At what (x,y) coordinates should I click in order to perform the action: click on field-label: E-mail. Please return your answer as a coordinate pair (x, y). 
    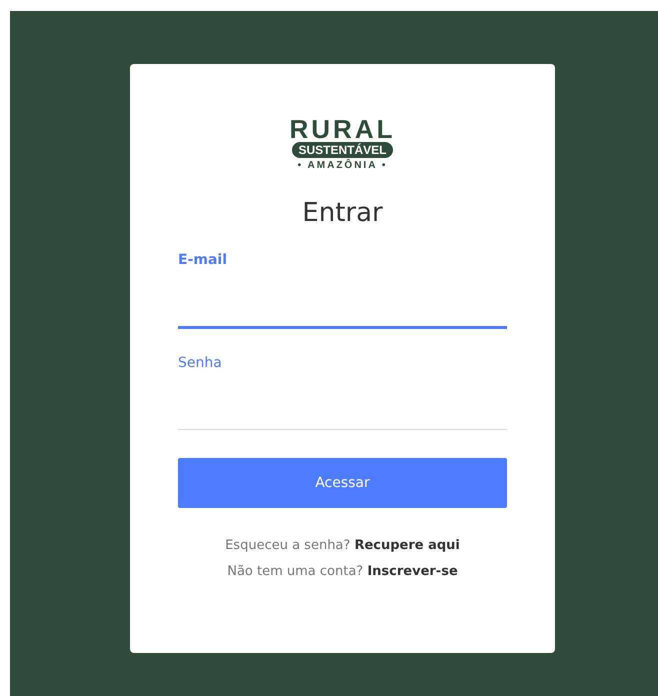
    Looking at the image, I should click on (203, 261).